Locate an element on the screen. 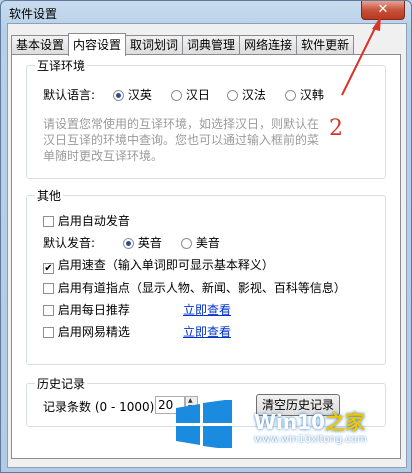 The width and height of the screenshot is (412, 473). annotation-number: 2 is located at coordinates (336, 128).